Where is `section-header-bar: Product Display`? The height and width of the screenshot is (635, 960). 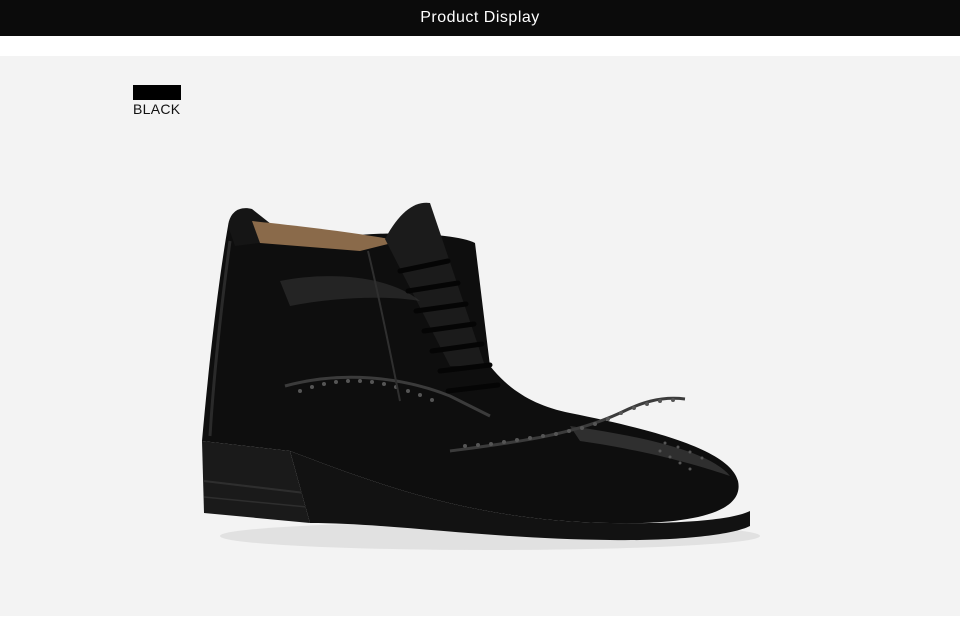 section-header-bar: Product Display is located at coordinates (480, 18).